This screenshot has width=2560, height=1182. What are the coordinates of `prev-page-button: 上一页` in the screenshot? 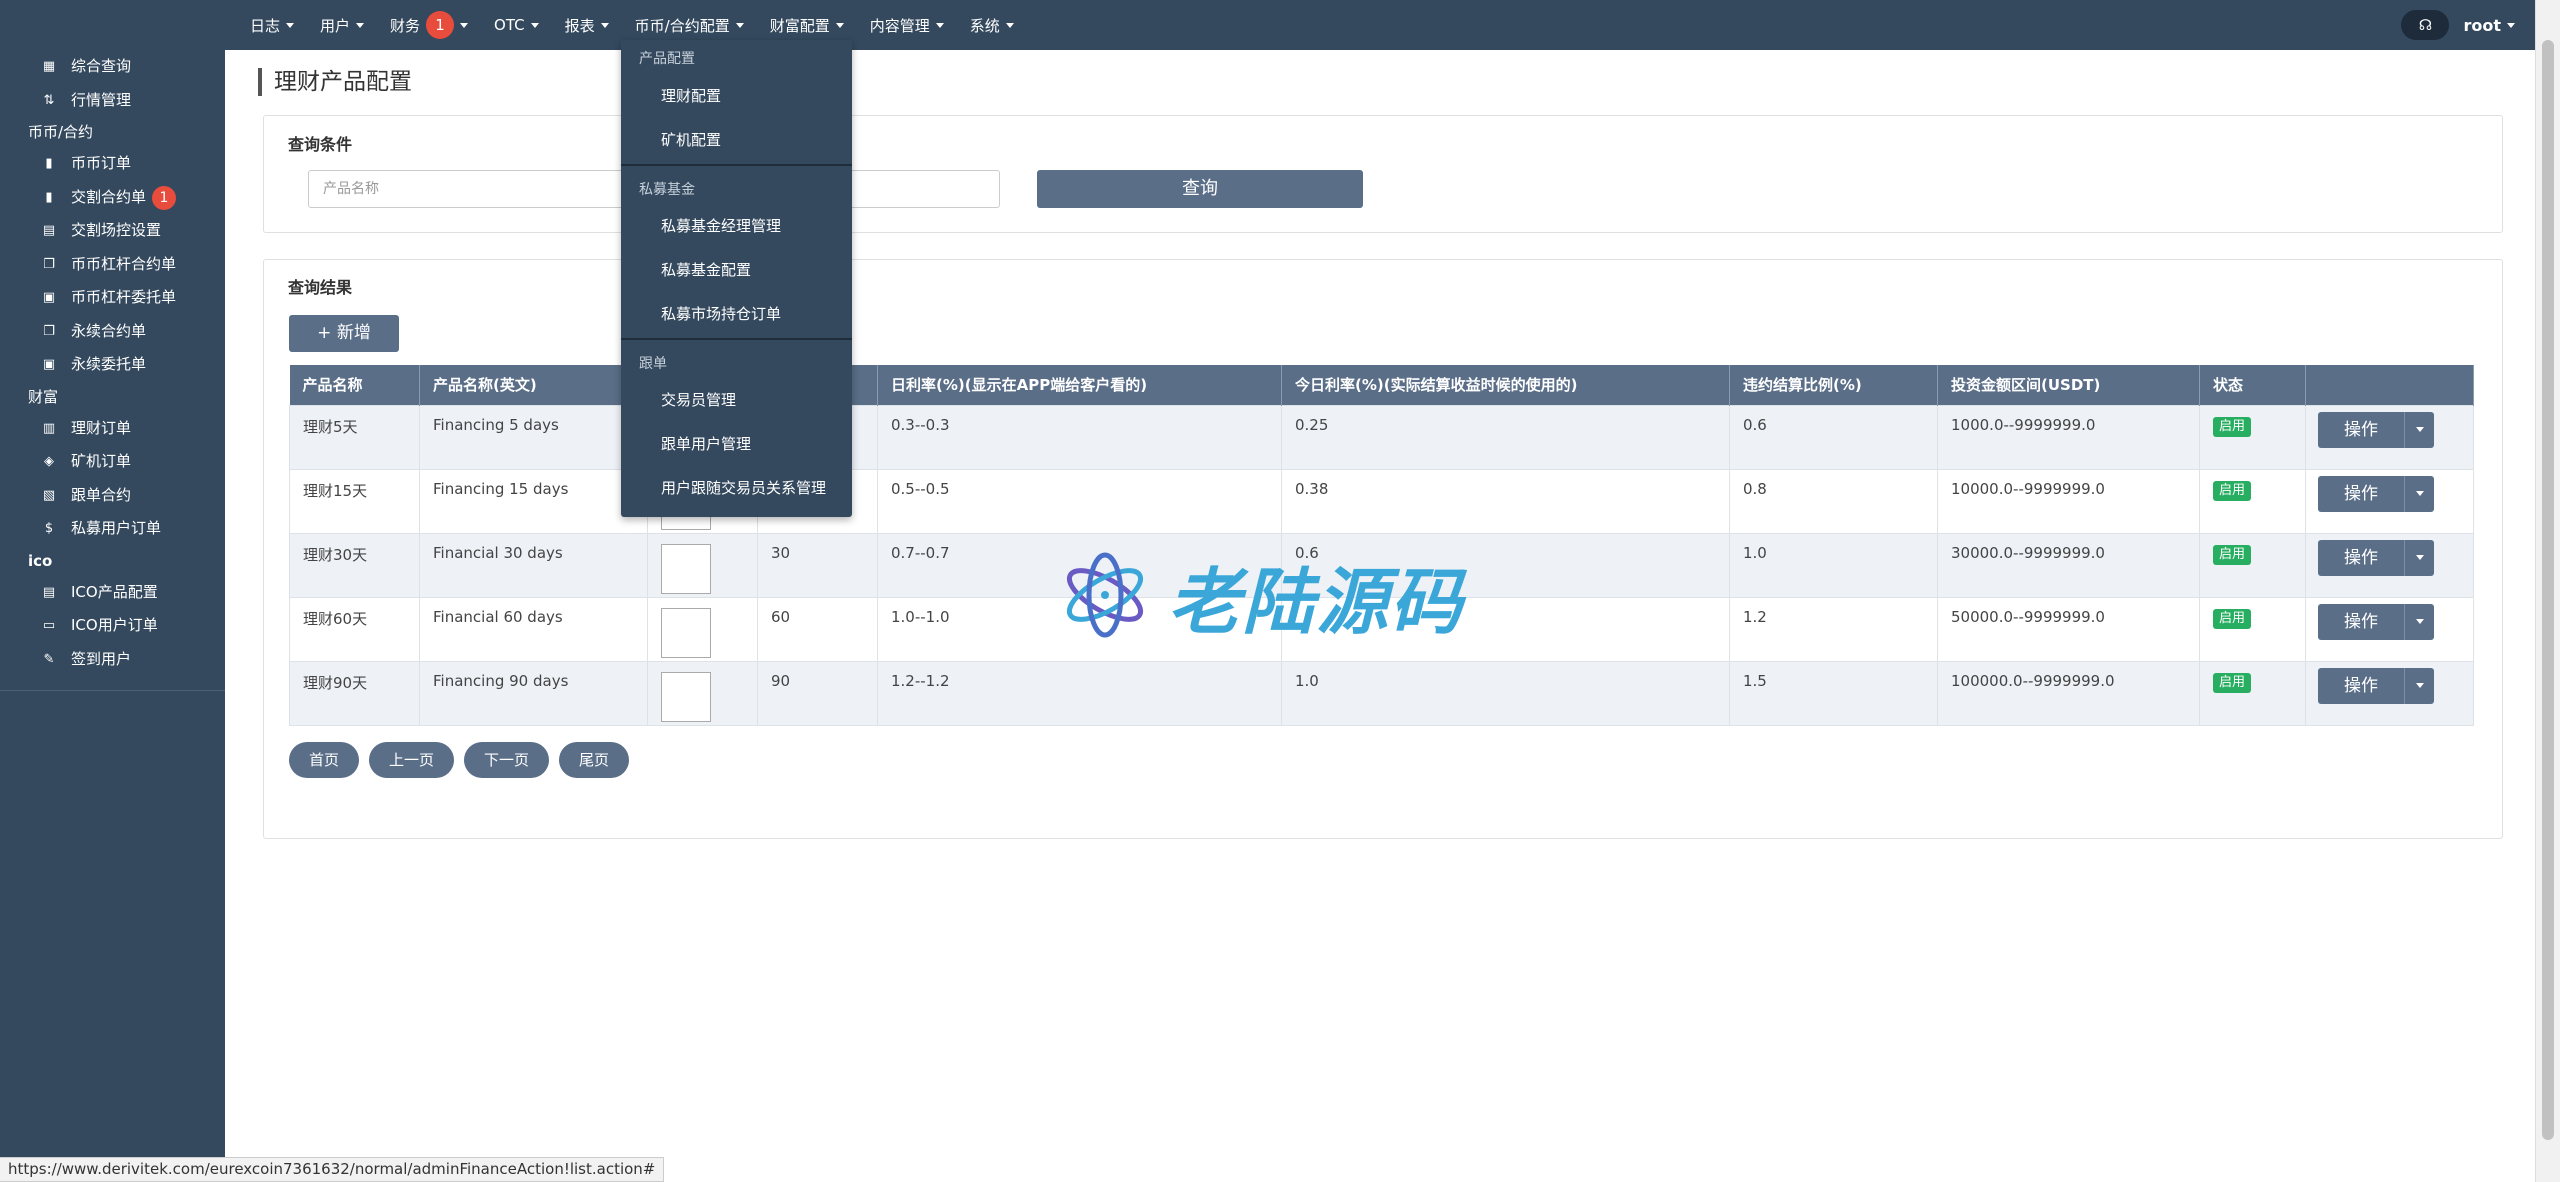 It's located at (412, 760).